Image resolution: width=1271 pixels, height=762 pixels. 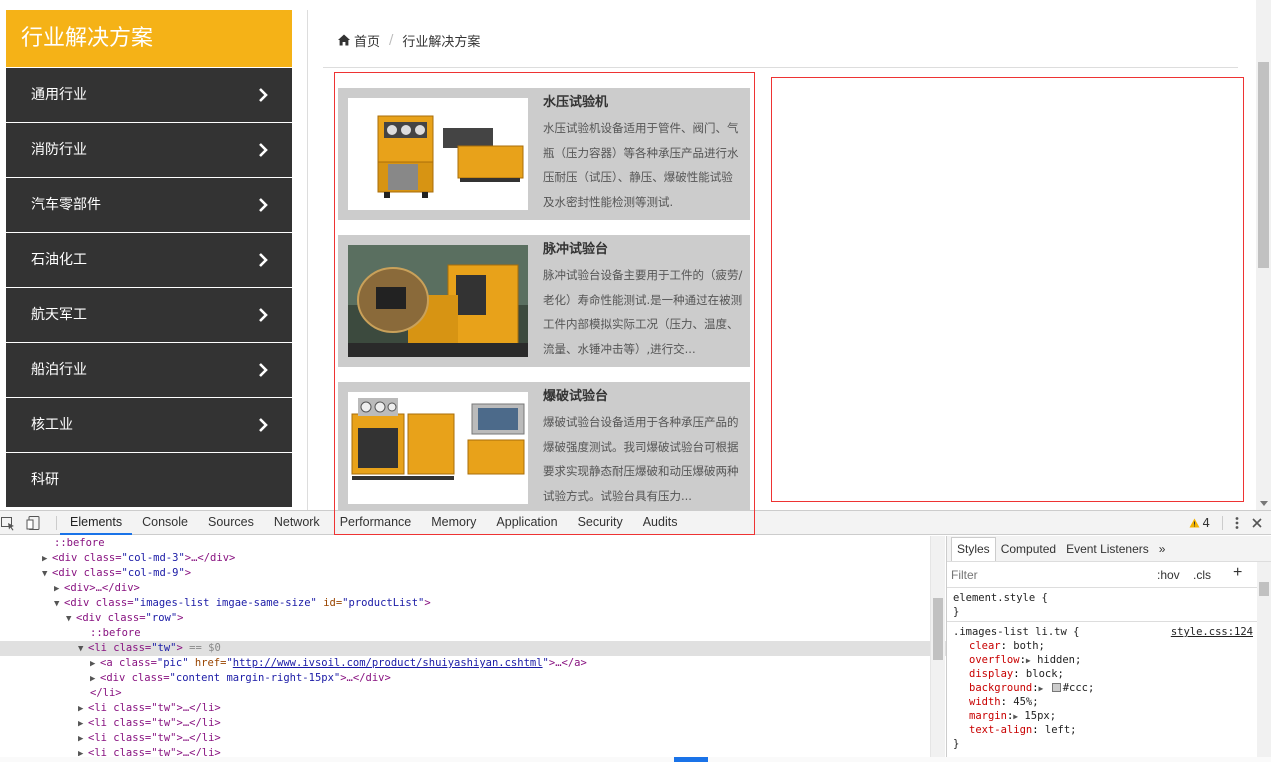 I want to click on css-property: clear: both;, so click(x=1109, y=646).